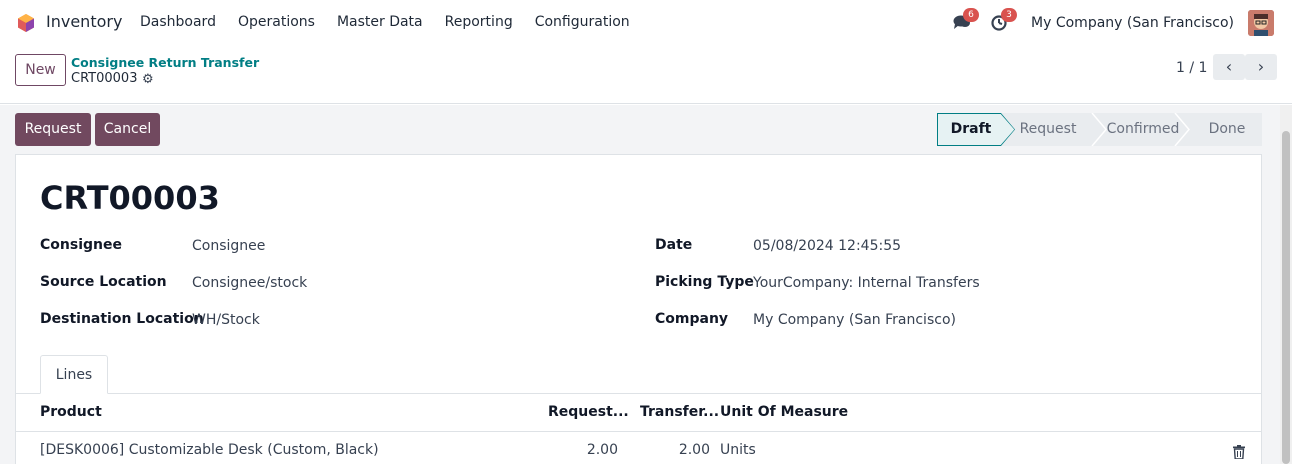 This screenshot has width=1292, height=464. I want to click on picking-type-field: YourCompany: Internal Transfers, so click(866, 283).